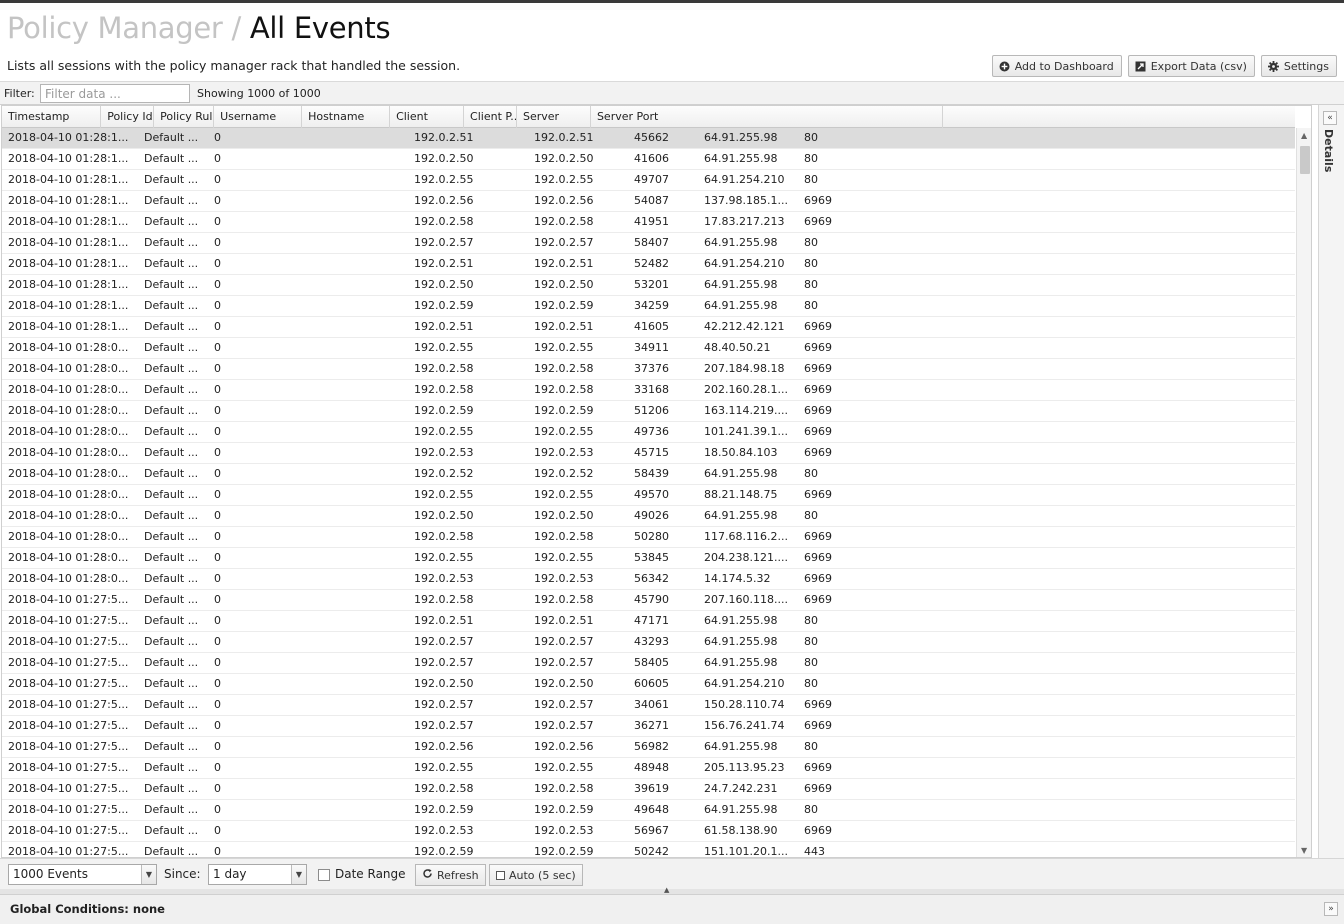 The width and height of the screenshot is (1344, 924). Describe the element at coordinates (651, 305) in the screenshot. I see `cell-client-port: 34259` at that location.